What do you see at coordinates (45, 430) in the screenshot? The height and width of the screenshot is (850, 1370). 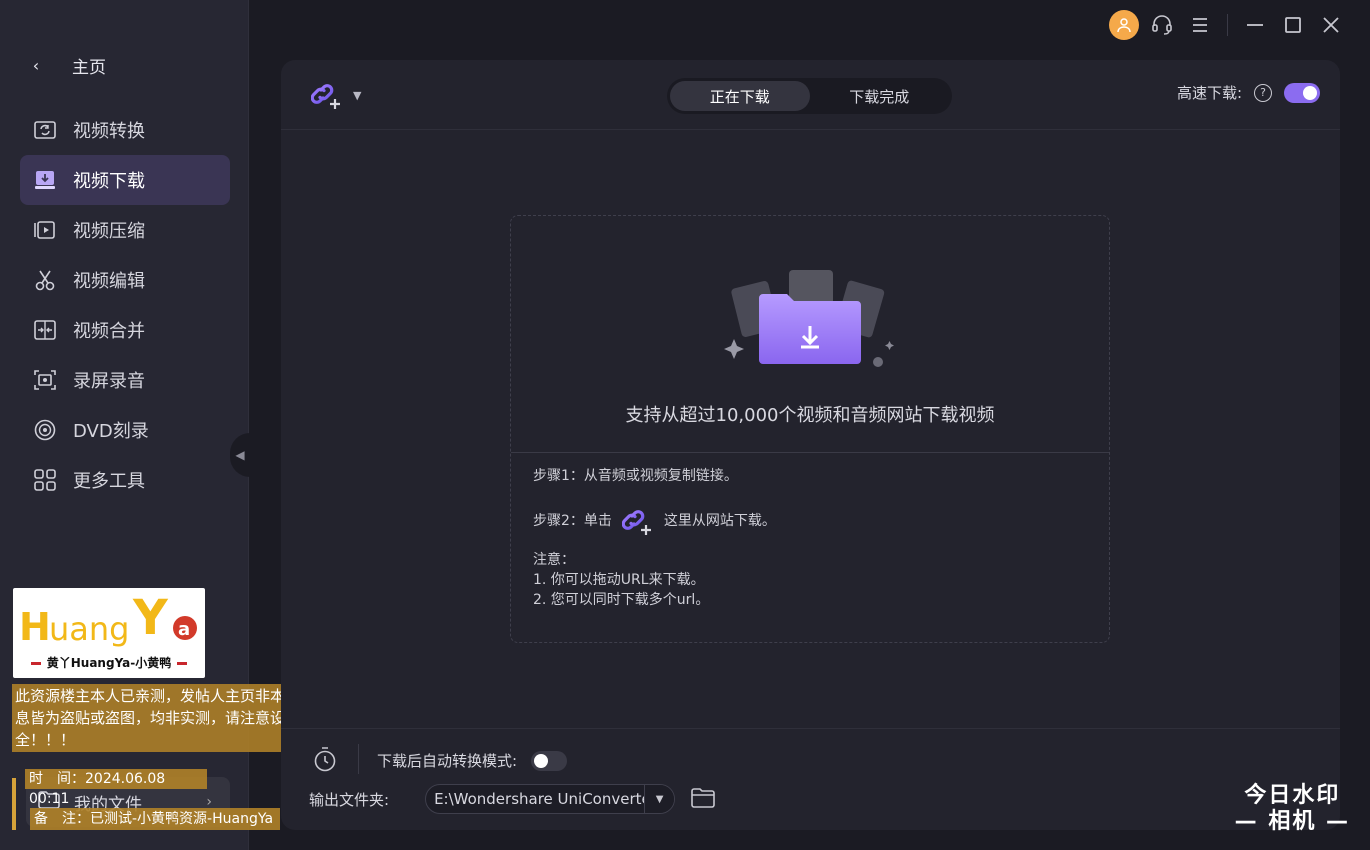 I see `dvd-burn-icon` at bounding box center [45, 430].